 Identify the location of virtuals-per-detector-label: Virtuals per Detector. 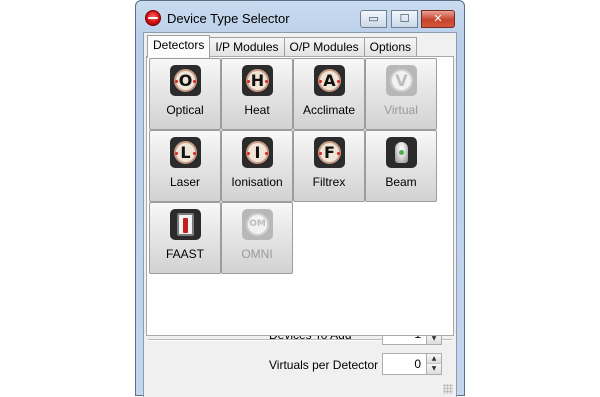
(324, 365).